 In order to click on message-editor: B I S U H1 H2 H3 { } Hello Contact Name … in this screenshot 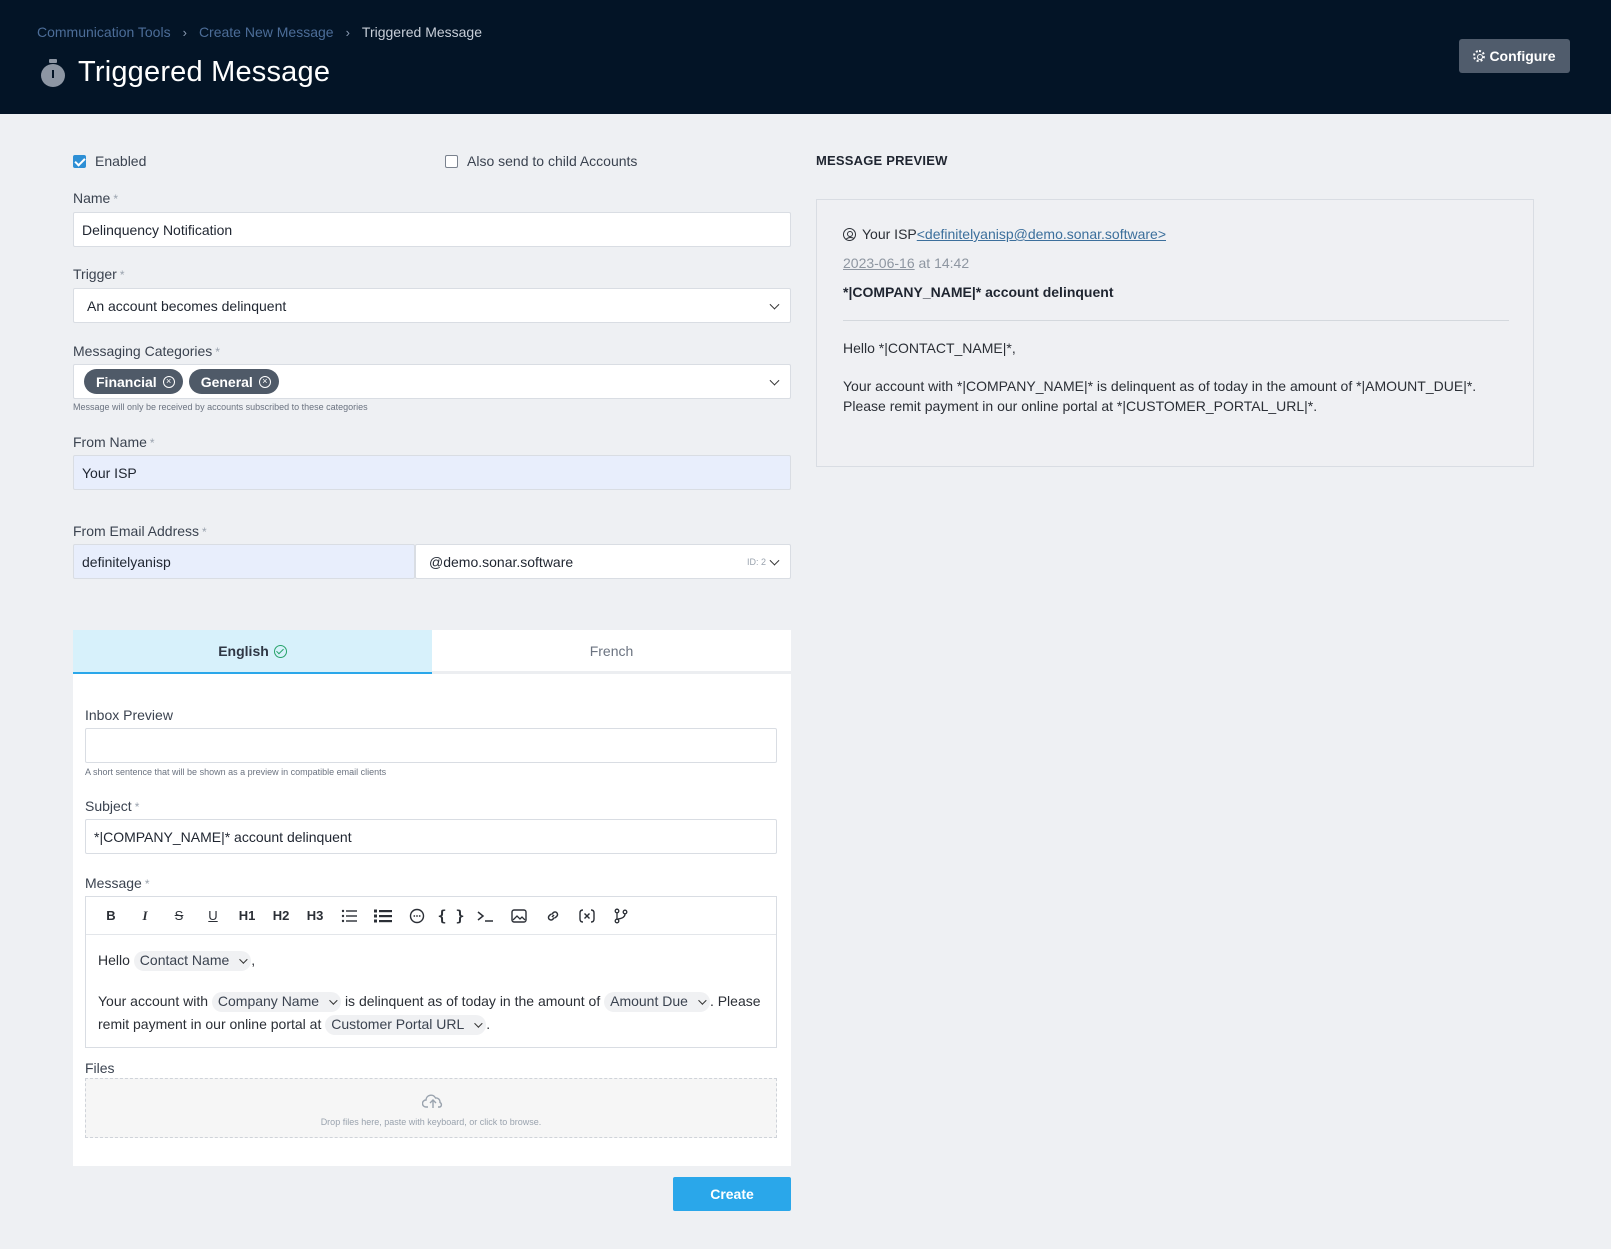, I will do `click(431, 972)`.